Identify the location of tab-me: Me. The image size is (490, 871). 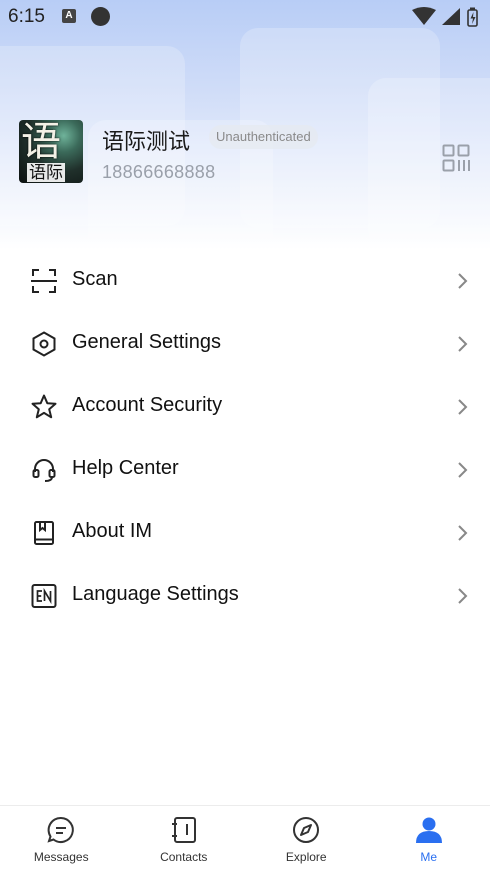
(429, 838).